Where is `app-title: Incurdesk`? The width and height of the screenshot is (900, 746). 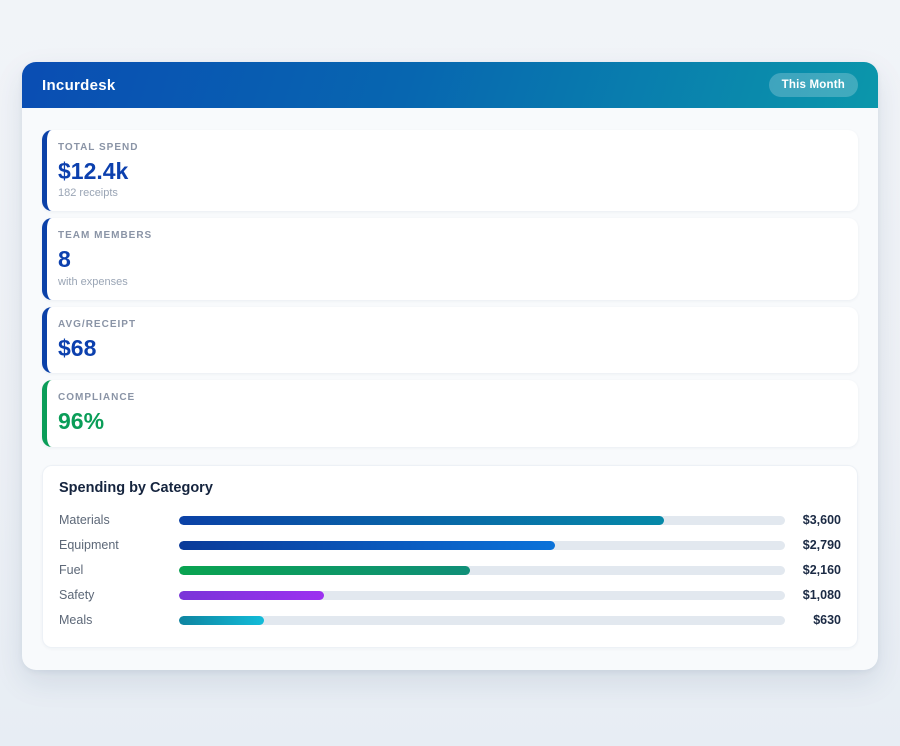 app-title: Incurdesk is located at coordinates (79, 85).